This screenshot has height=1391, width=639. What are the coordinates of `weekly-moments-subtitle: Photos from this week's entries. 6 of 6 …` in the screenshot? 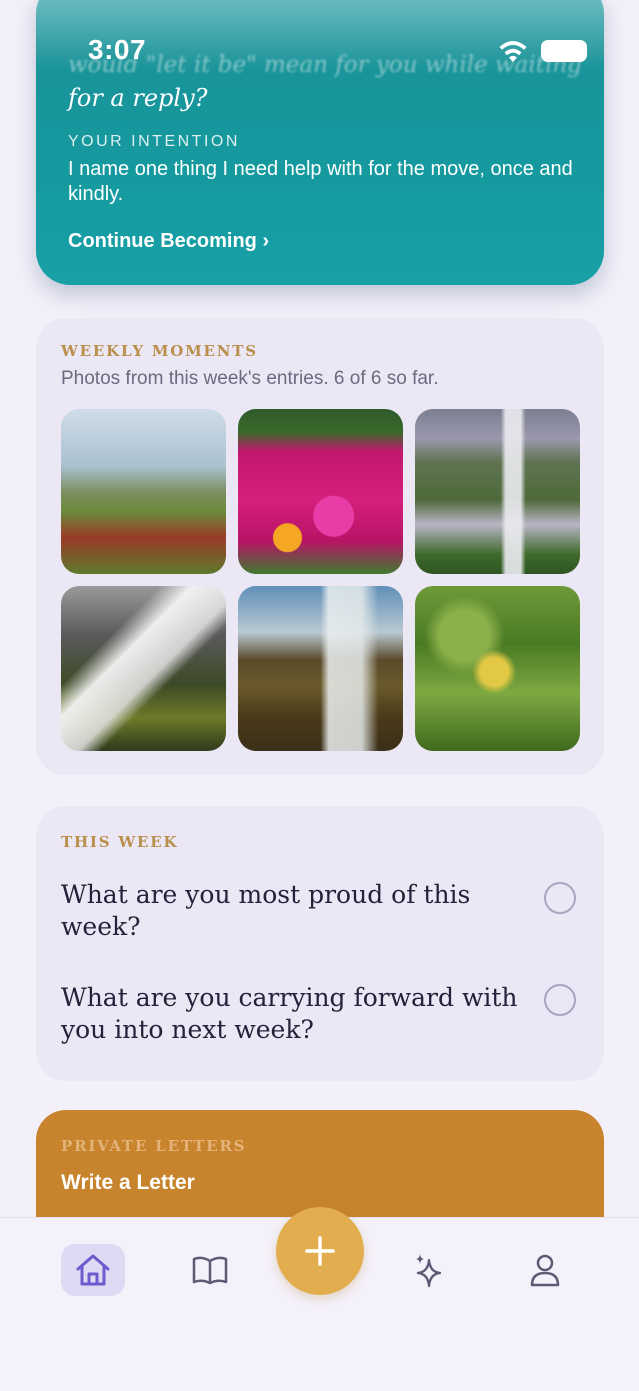 It's located at (250, 378).